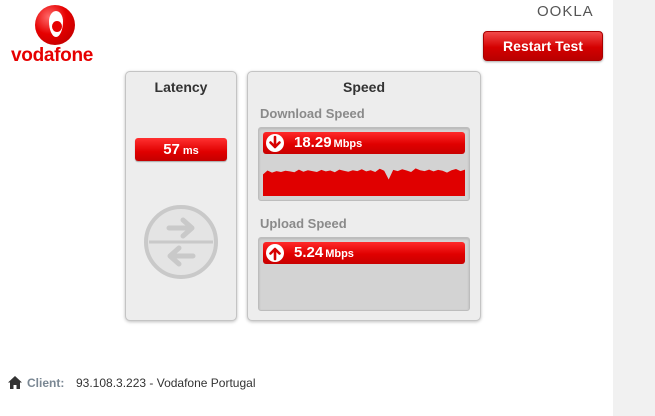 This screenshot has width=655, height=416. What do you see at coordinates (364, 274) in the screenshot?
I see `upload-meter: 5.24 Mbps` at bounding box center [364, 274].